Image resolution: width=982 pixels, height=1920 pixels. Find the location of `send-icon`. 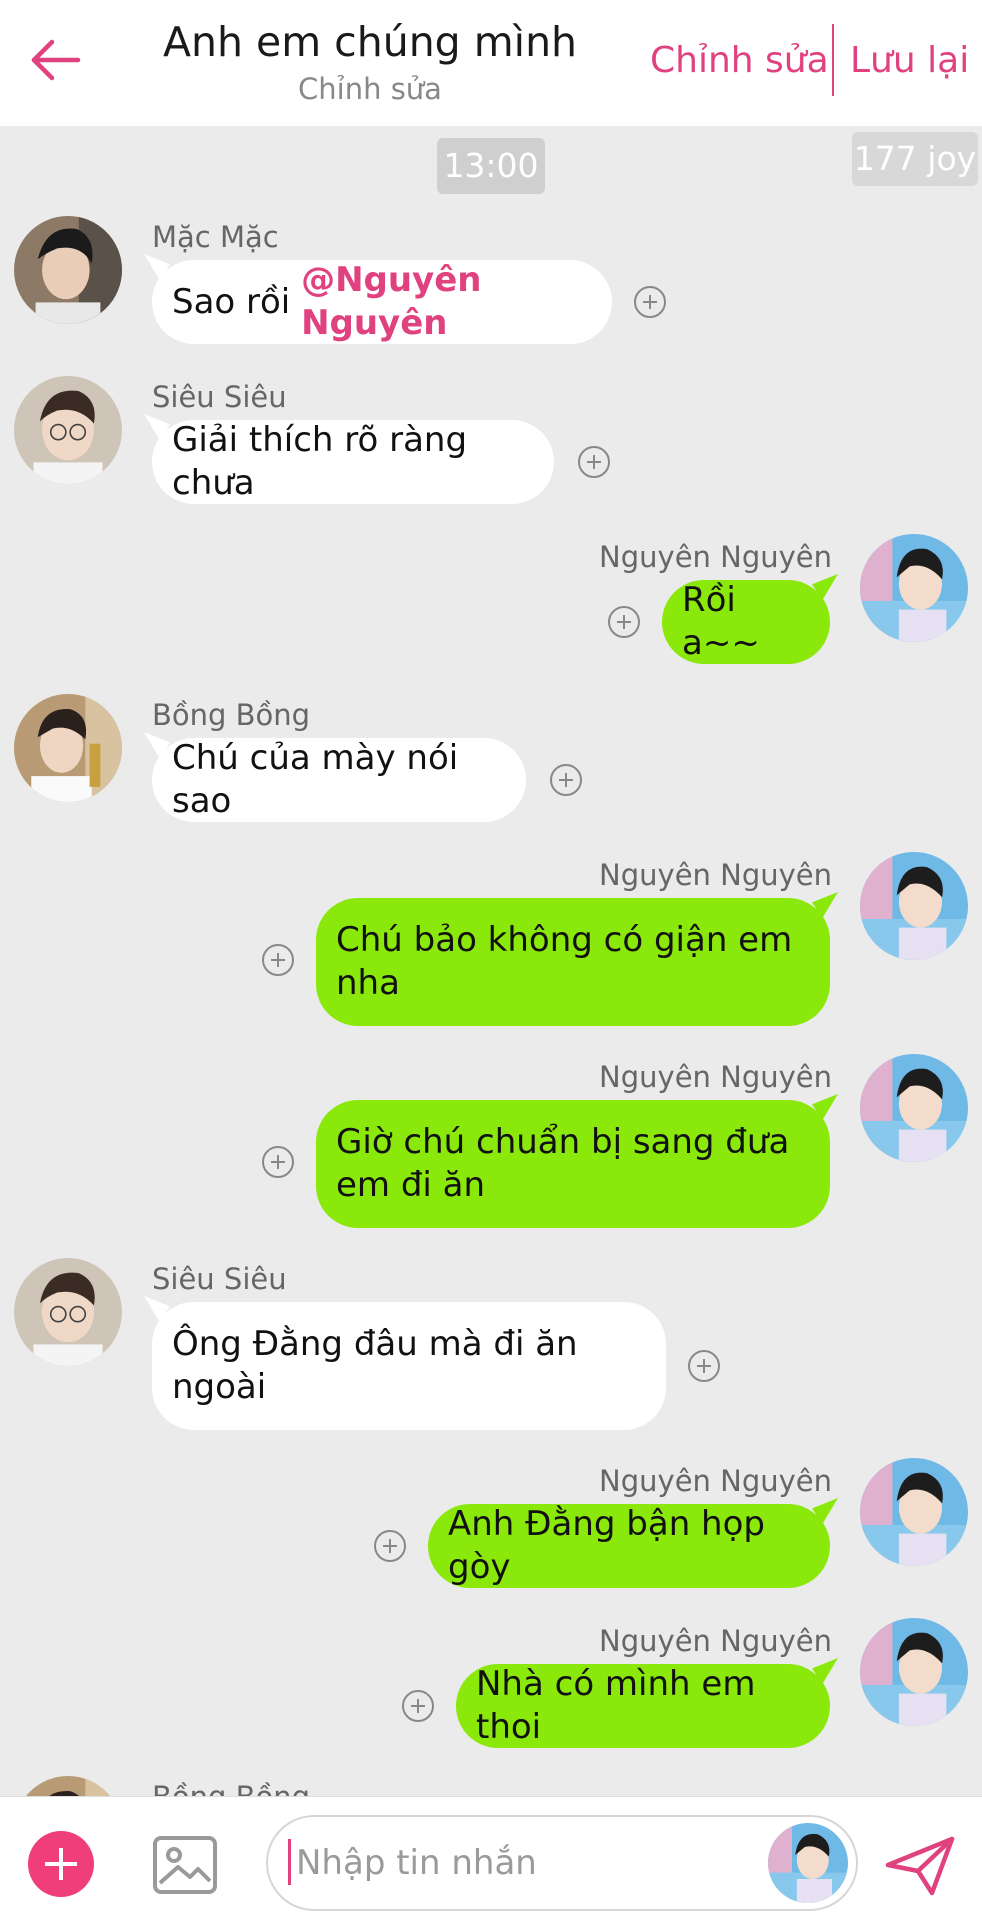

send-icon is located at coordinates (920, 1866).